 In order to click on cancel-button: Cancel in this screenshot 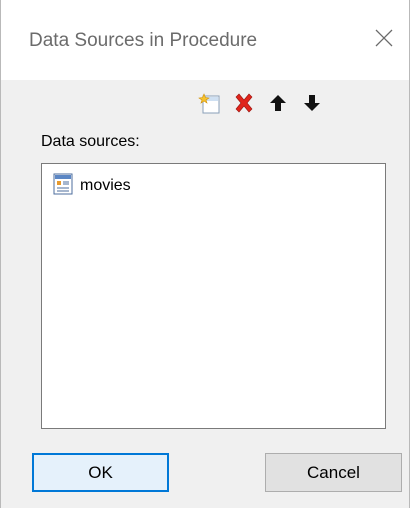, I will do `click(333, 472)`.